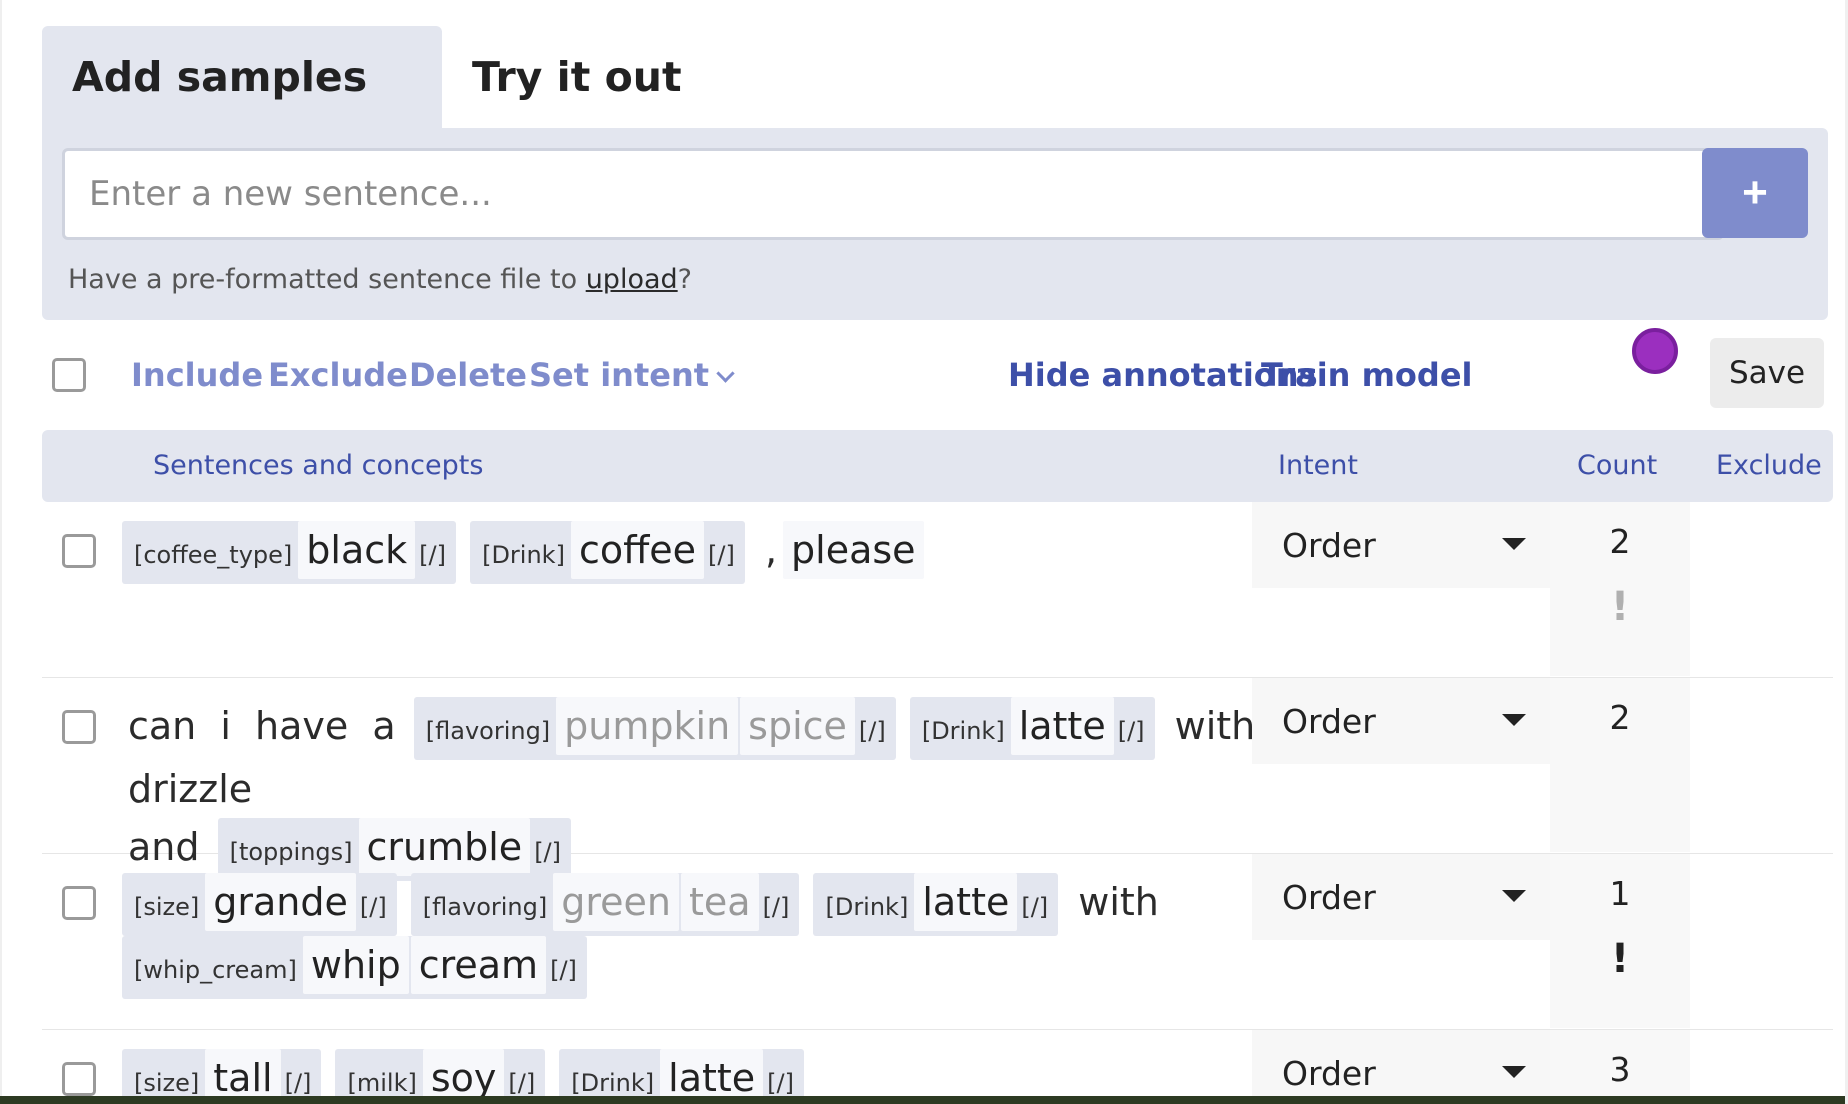 Image resolution: width=1848 pixels, height=1104 pixels. Describe the element at coordinates (616, 902) in the screenshot. I see `token: green` at that location.